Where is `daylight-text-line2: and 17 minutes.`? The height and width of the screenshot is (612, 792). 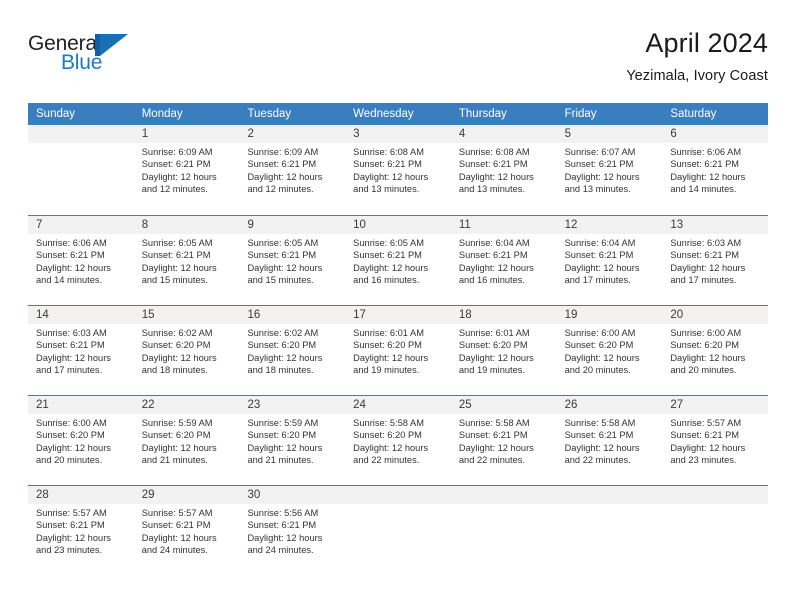
daylight-text-line2: and 17 minutes. is located at coordinates (703, 280).